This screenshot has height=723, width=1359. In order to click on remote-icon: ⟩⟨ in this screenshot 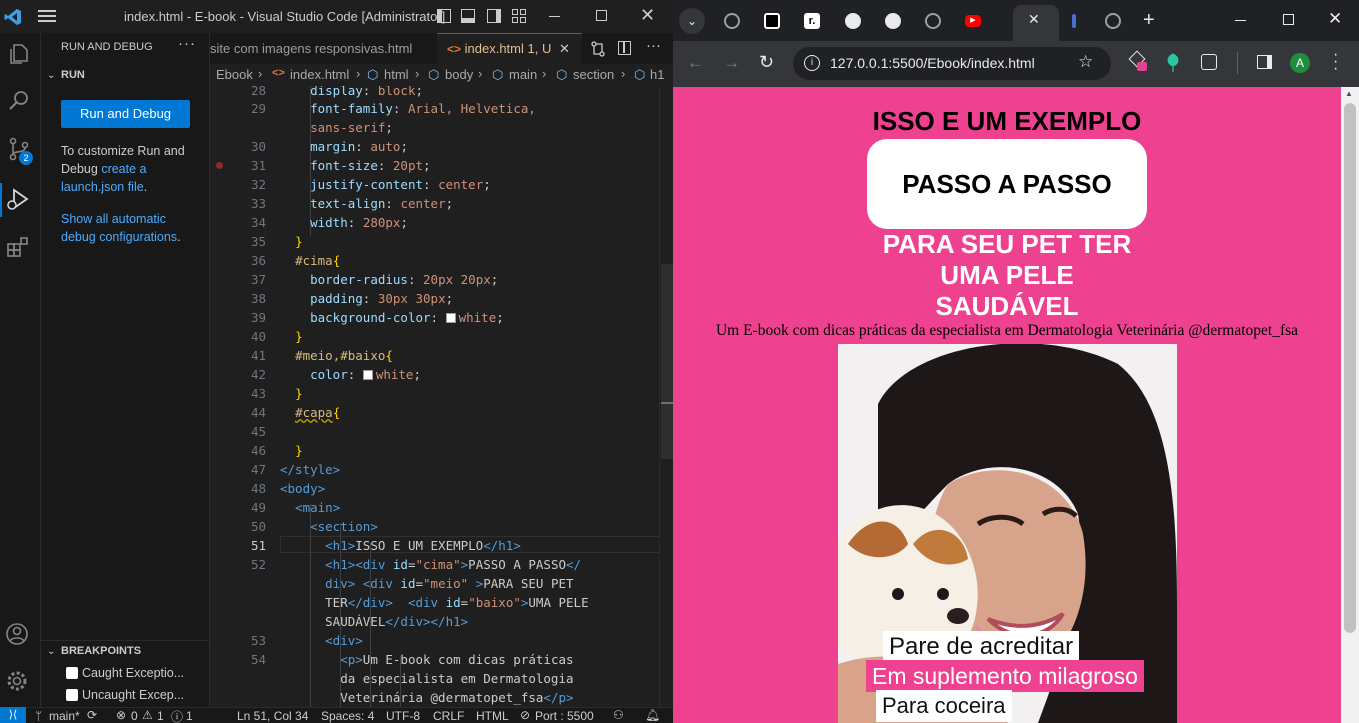, I will do `click(13, 715)`.